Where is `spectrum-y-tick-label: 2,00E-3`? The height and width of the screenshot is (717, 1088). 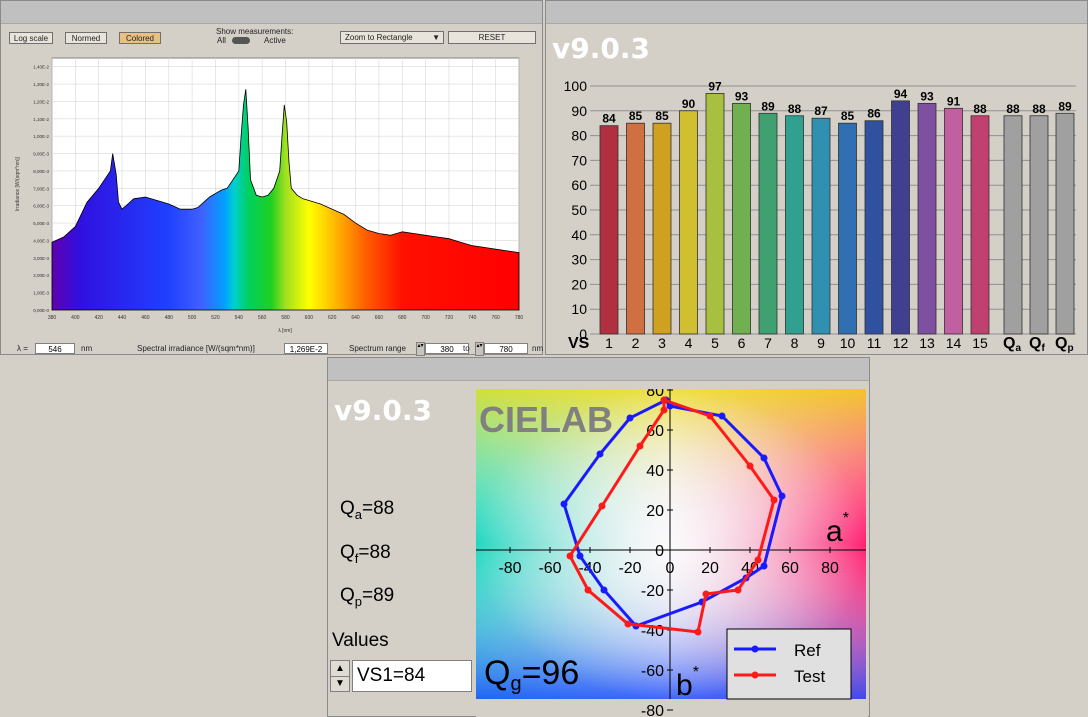 spectrum-y-tick-label: 2,00E-3 is located at coordinates (41, 275).